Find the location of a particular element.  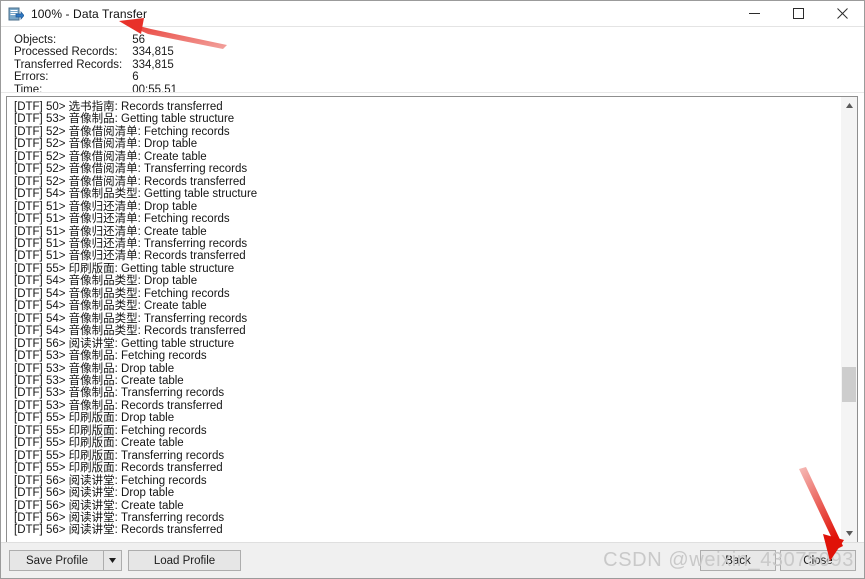

log-line: [DTF] 52> 音像借阅清单: Drop table is located at coordinates (106, 144).